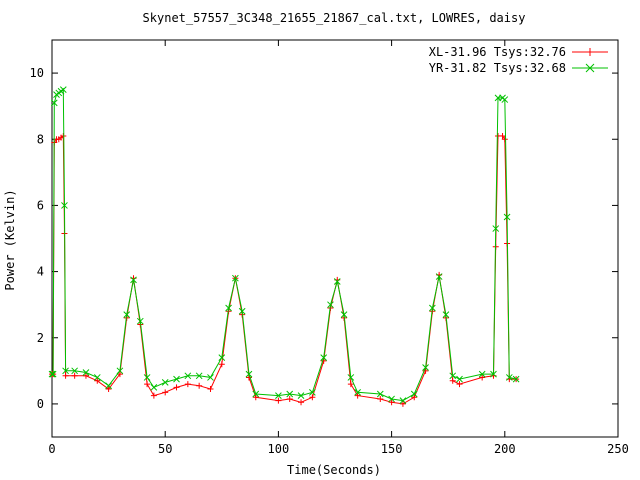 This screenshot has height=480, width=640. I want to click on x-tick-label: 0, so click(51, 449).